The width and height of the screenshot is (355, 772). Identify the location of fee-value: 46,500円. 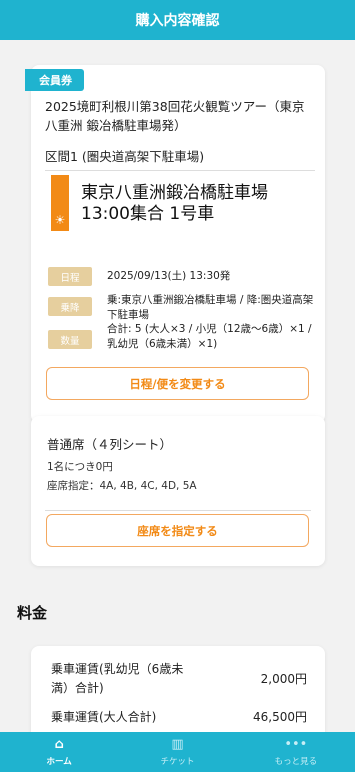
(280, 717).